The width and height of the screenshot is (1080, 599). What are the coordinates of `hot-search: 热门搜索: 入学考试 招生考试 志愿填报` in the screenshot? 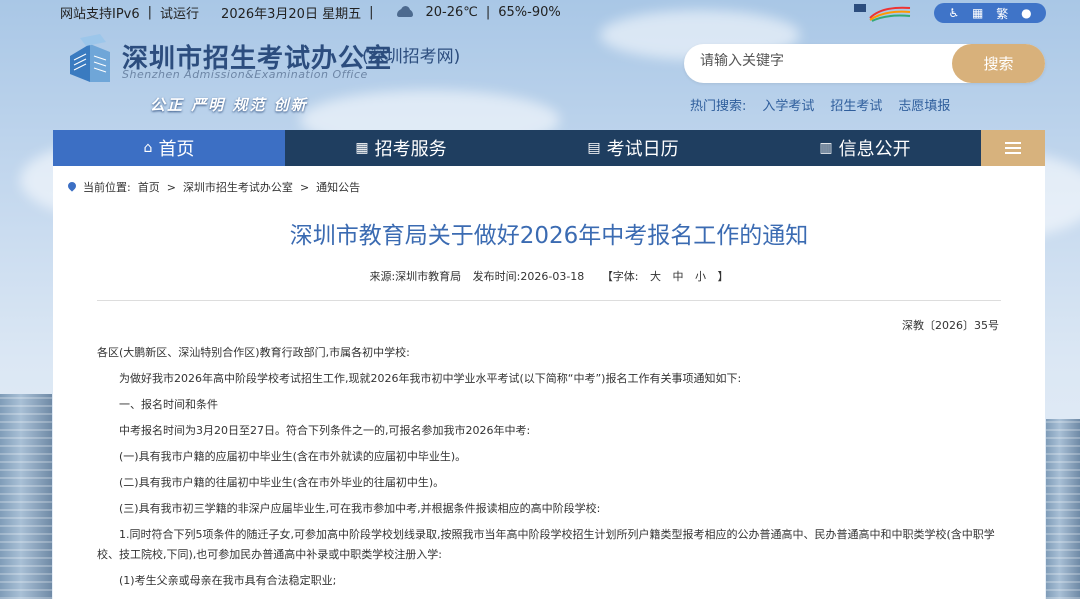 It's located at (820, 104).